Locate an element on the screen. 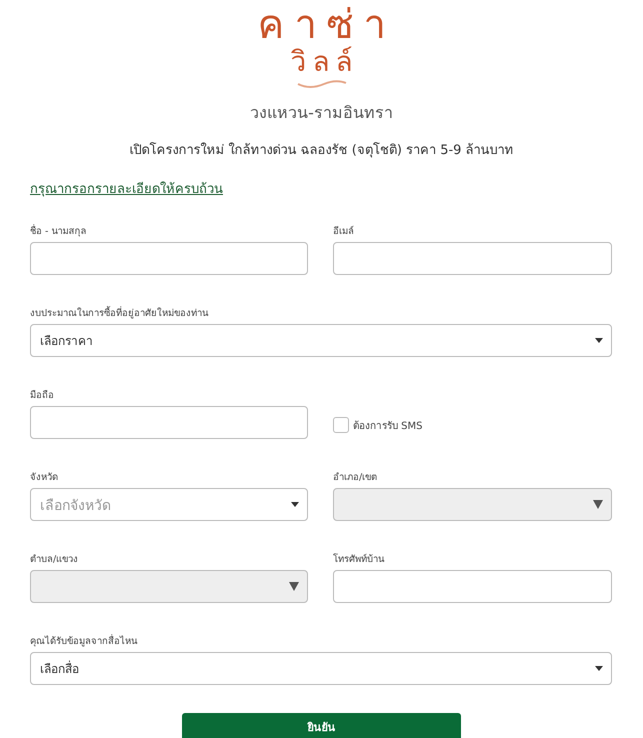 Image resolution: width=643 pixels, height=738 pixels. checkbox-label: ต้องการรับ SMS is located at coordinates (388, 426).